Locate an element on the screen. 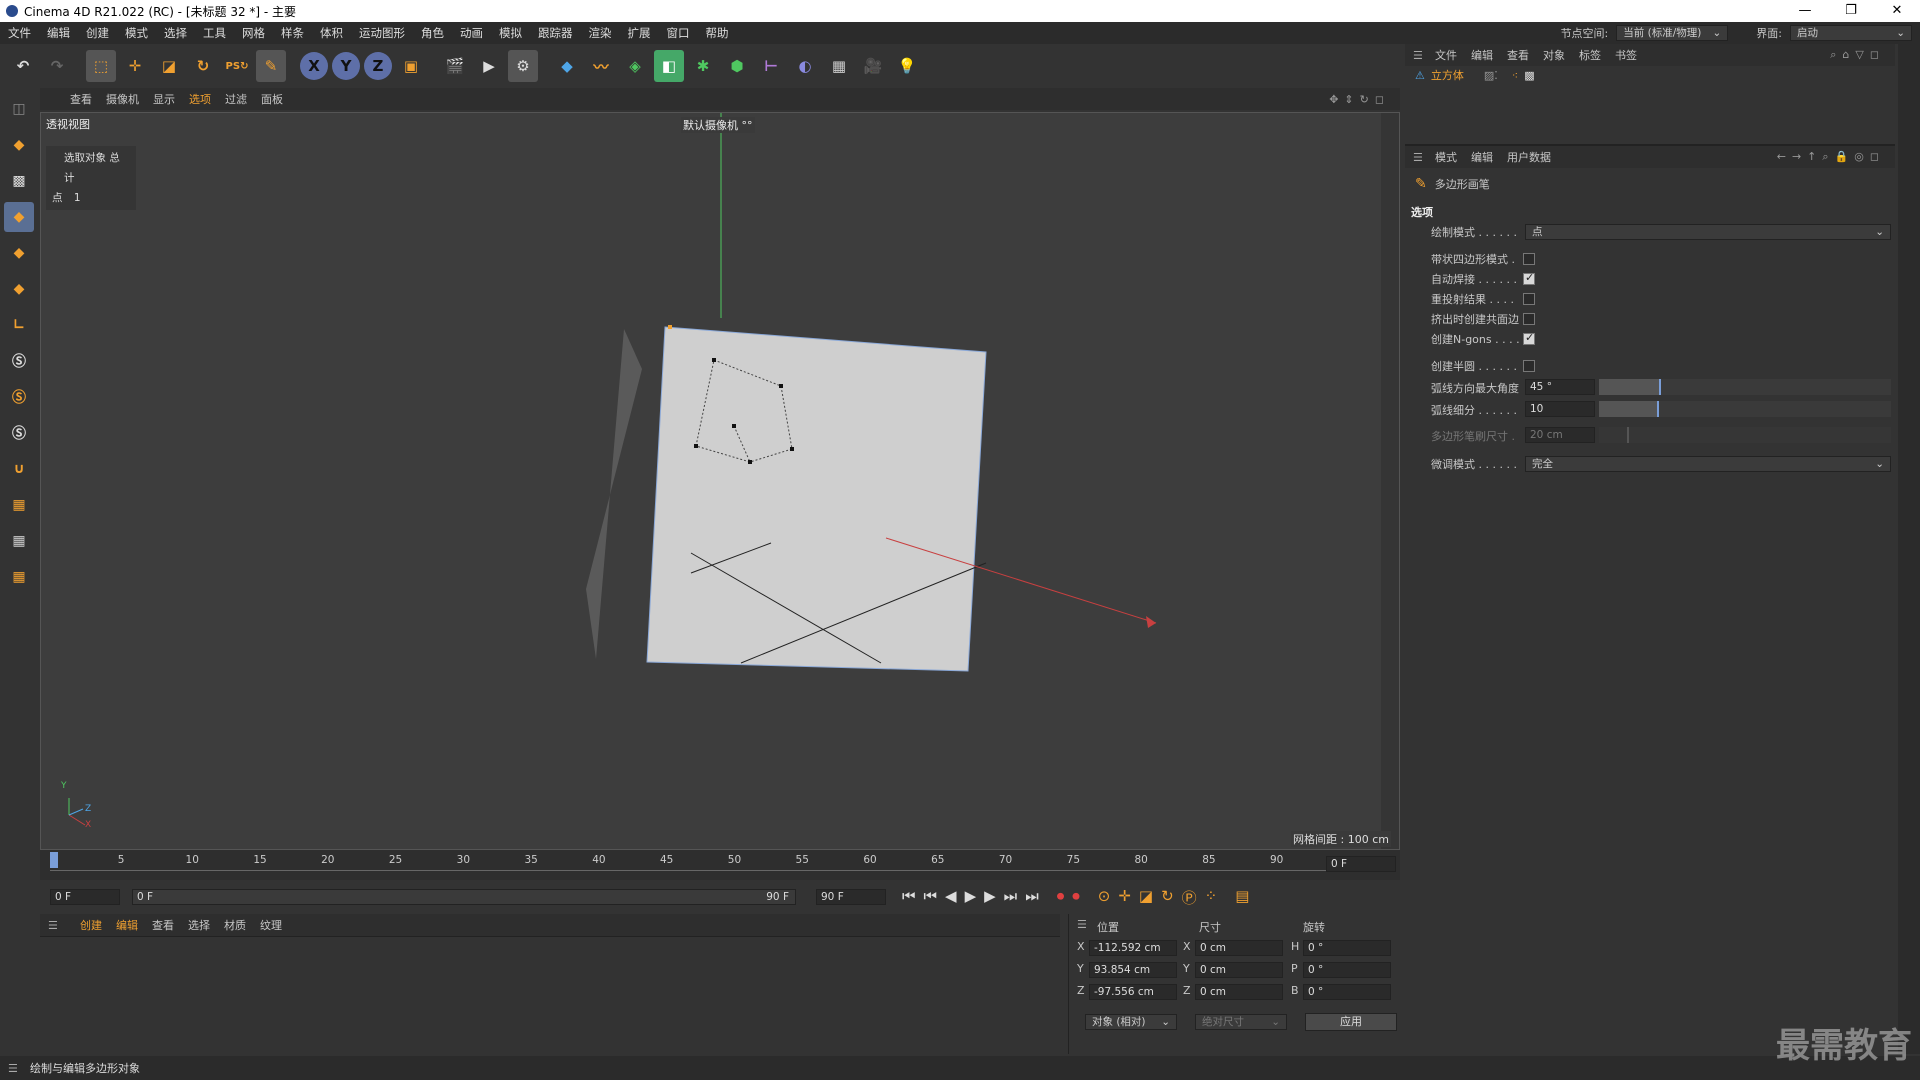  render-view-icon: 🎬 is located at coordinates (455, 66).